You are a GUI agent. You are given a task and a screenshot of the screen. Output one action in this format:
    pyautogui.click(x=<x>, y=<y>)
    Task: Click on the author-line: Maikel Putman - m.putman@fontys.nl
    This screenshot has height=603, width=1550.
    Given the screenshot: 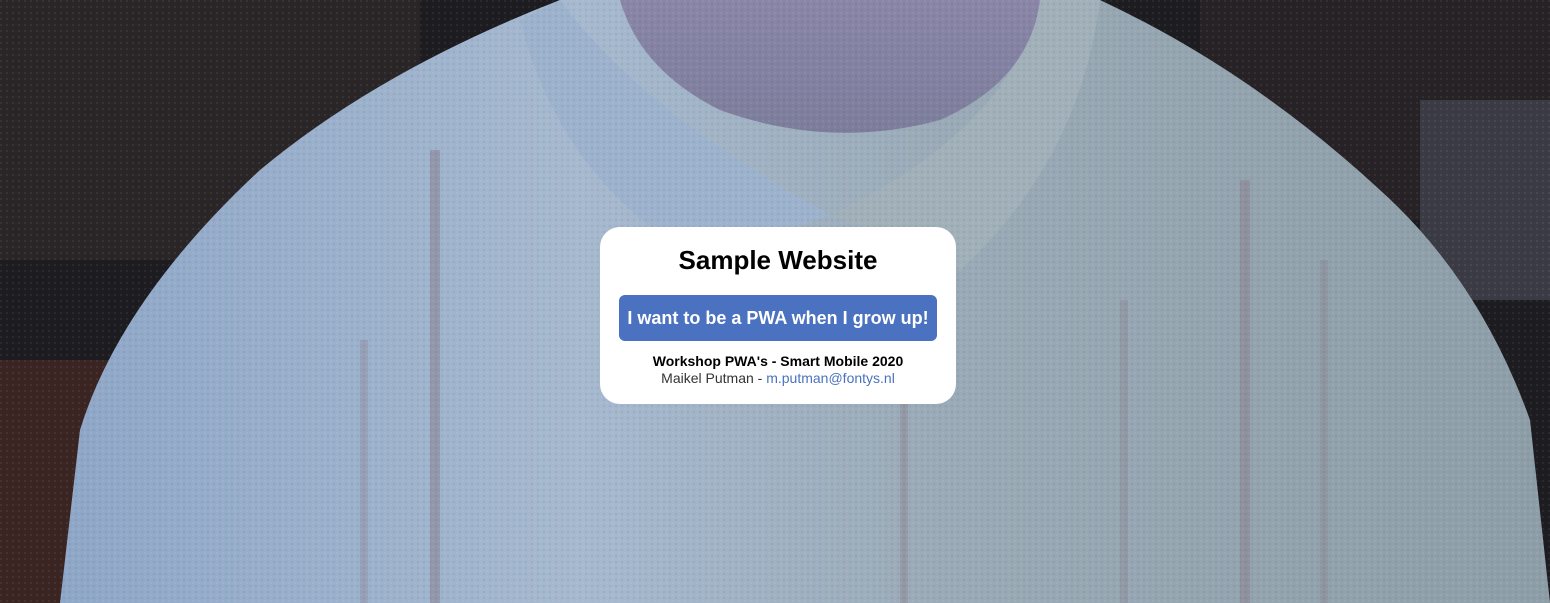 What is the action you would take?
    pyautogui.click(x=778, y=378)
    